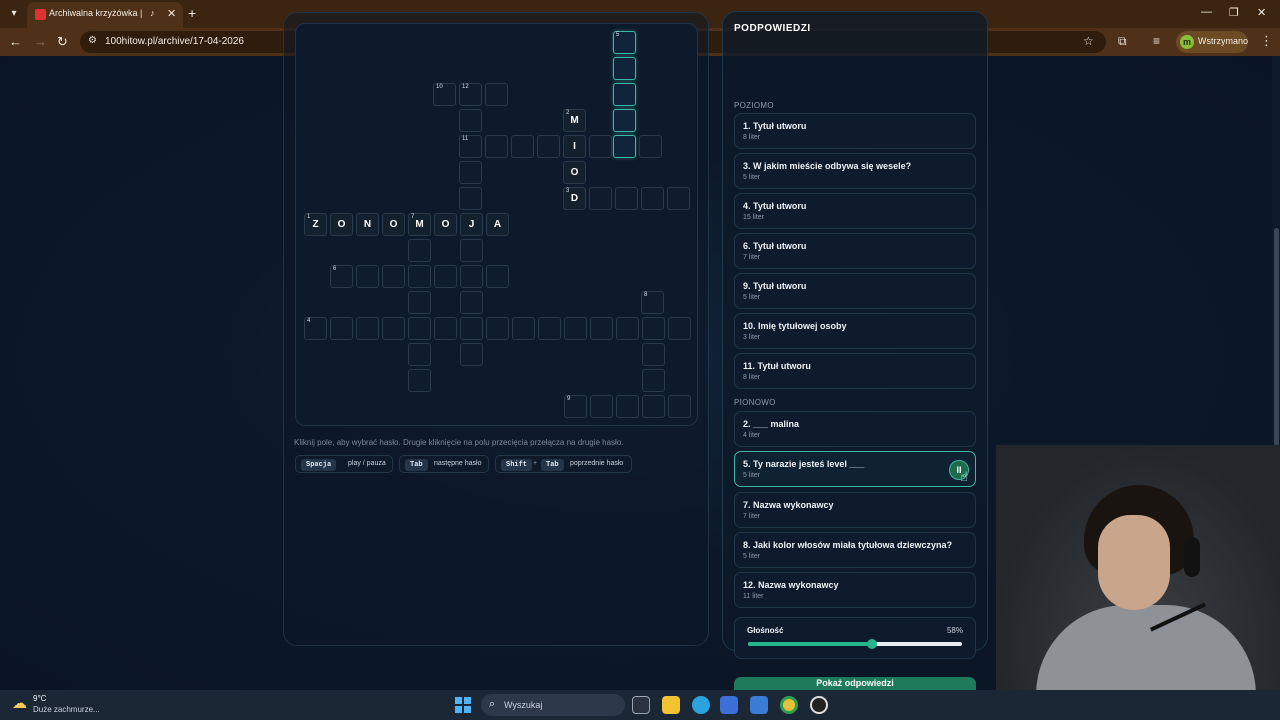  Describe the element at coordinates (419, 224) in the screenshot. I see `crossword-cell: 7M` at that location.